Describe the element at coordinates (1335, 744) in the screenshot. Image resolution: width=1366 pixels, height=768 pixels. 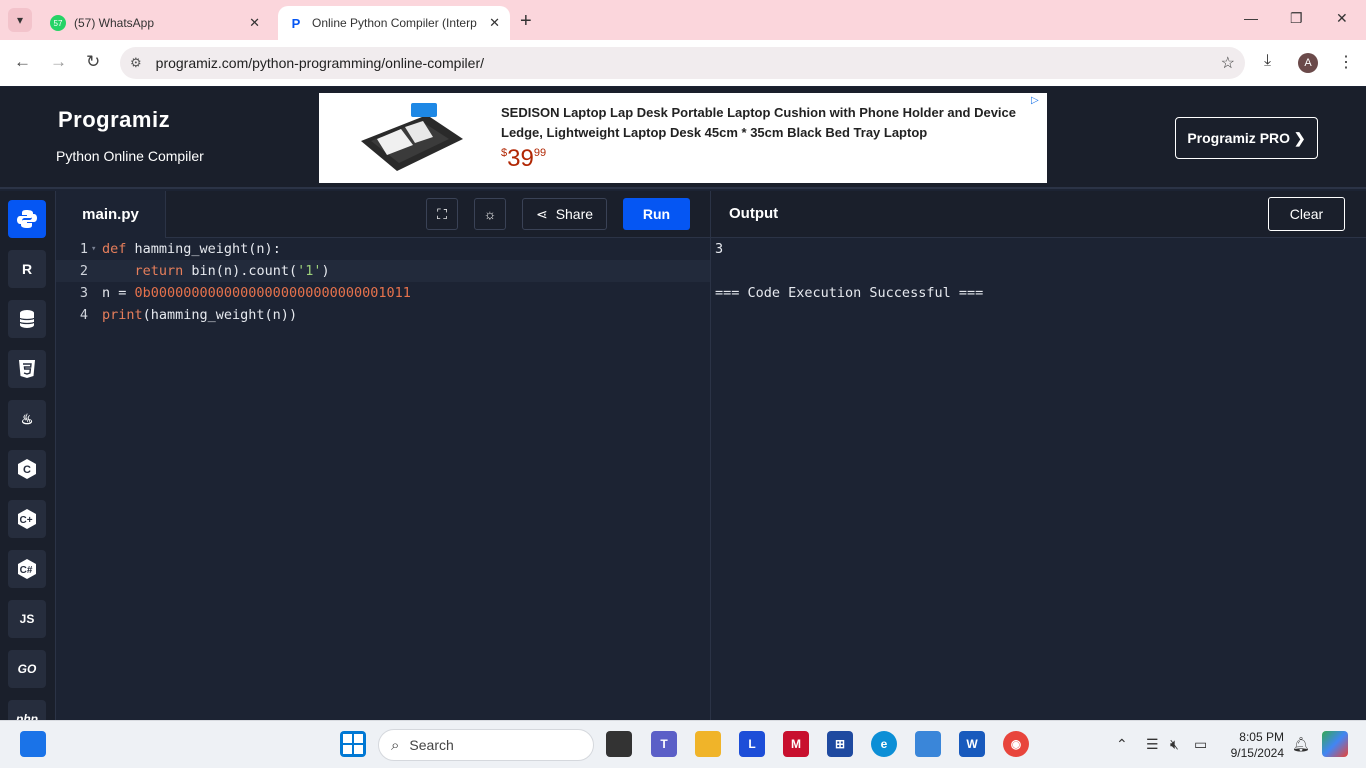
I see `copilot-icon` at that location.